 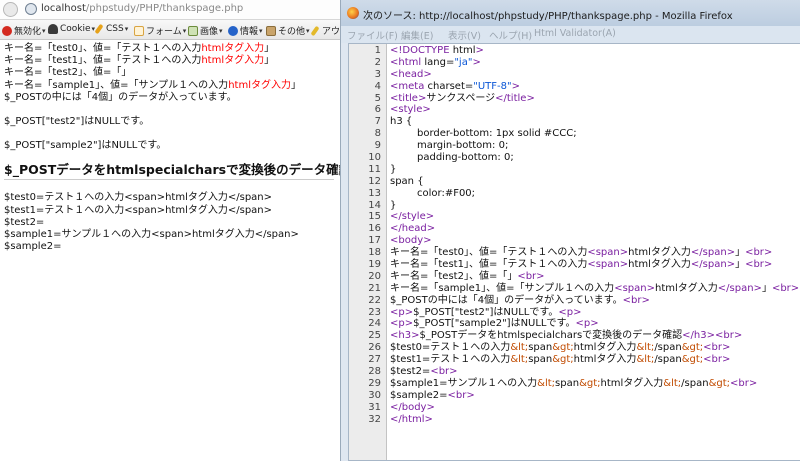 I want to click on toolbar-info-button: 情報 ▾, so click(x=245, y=30).